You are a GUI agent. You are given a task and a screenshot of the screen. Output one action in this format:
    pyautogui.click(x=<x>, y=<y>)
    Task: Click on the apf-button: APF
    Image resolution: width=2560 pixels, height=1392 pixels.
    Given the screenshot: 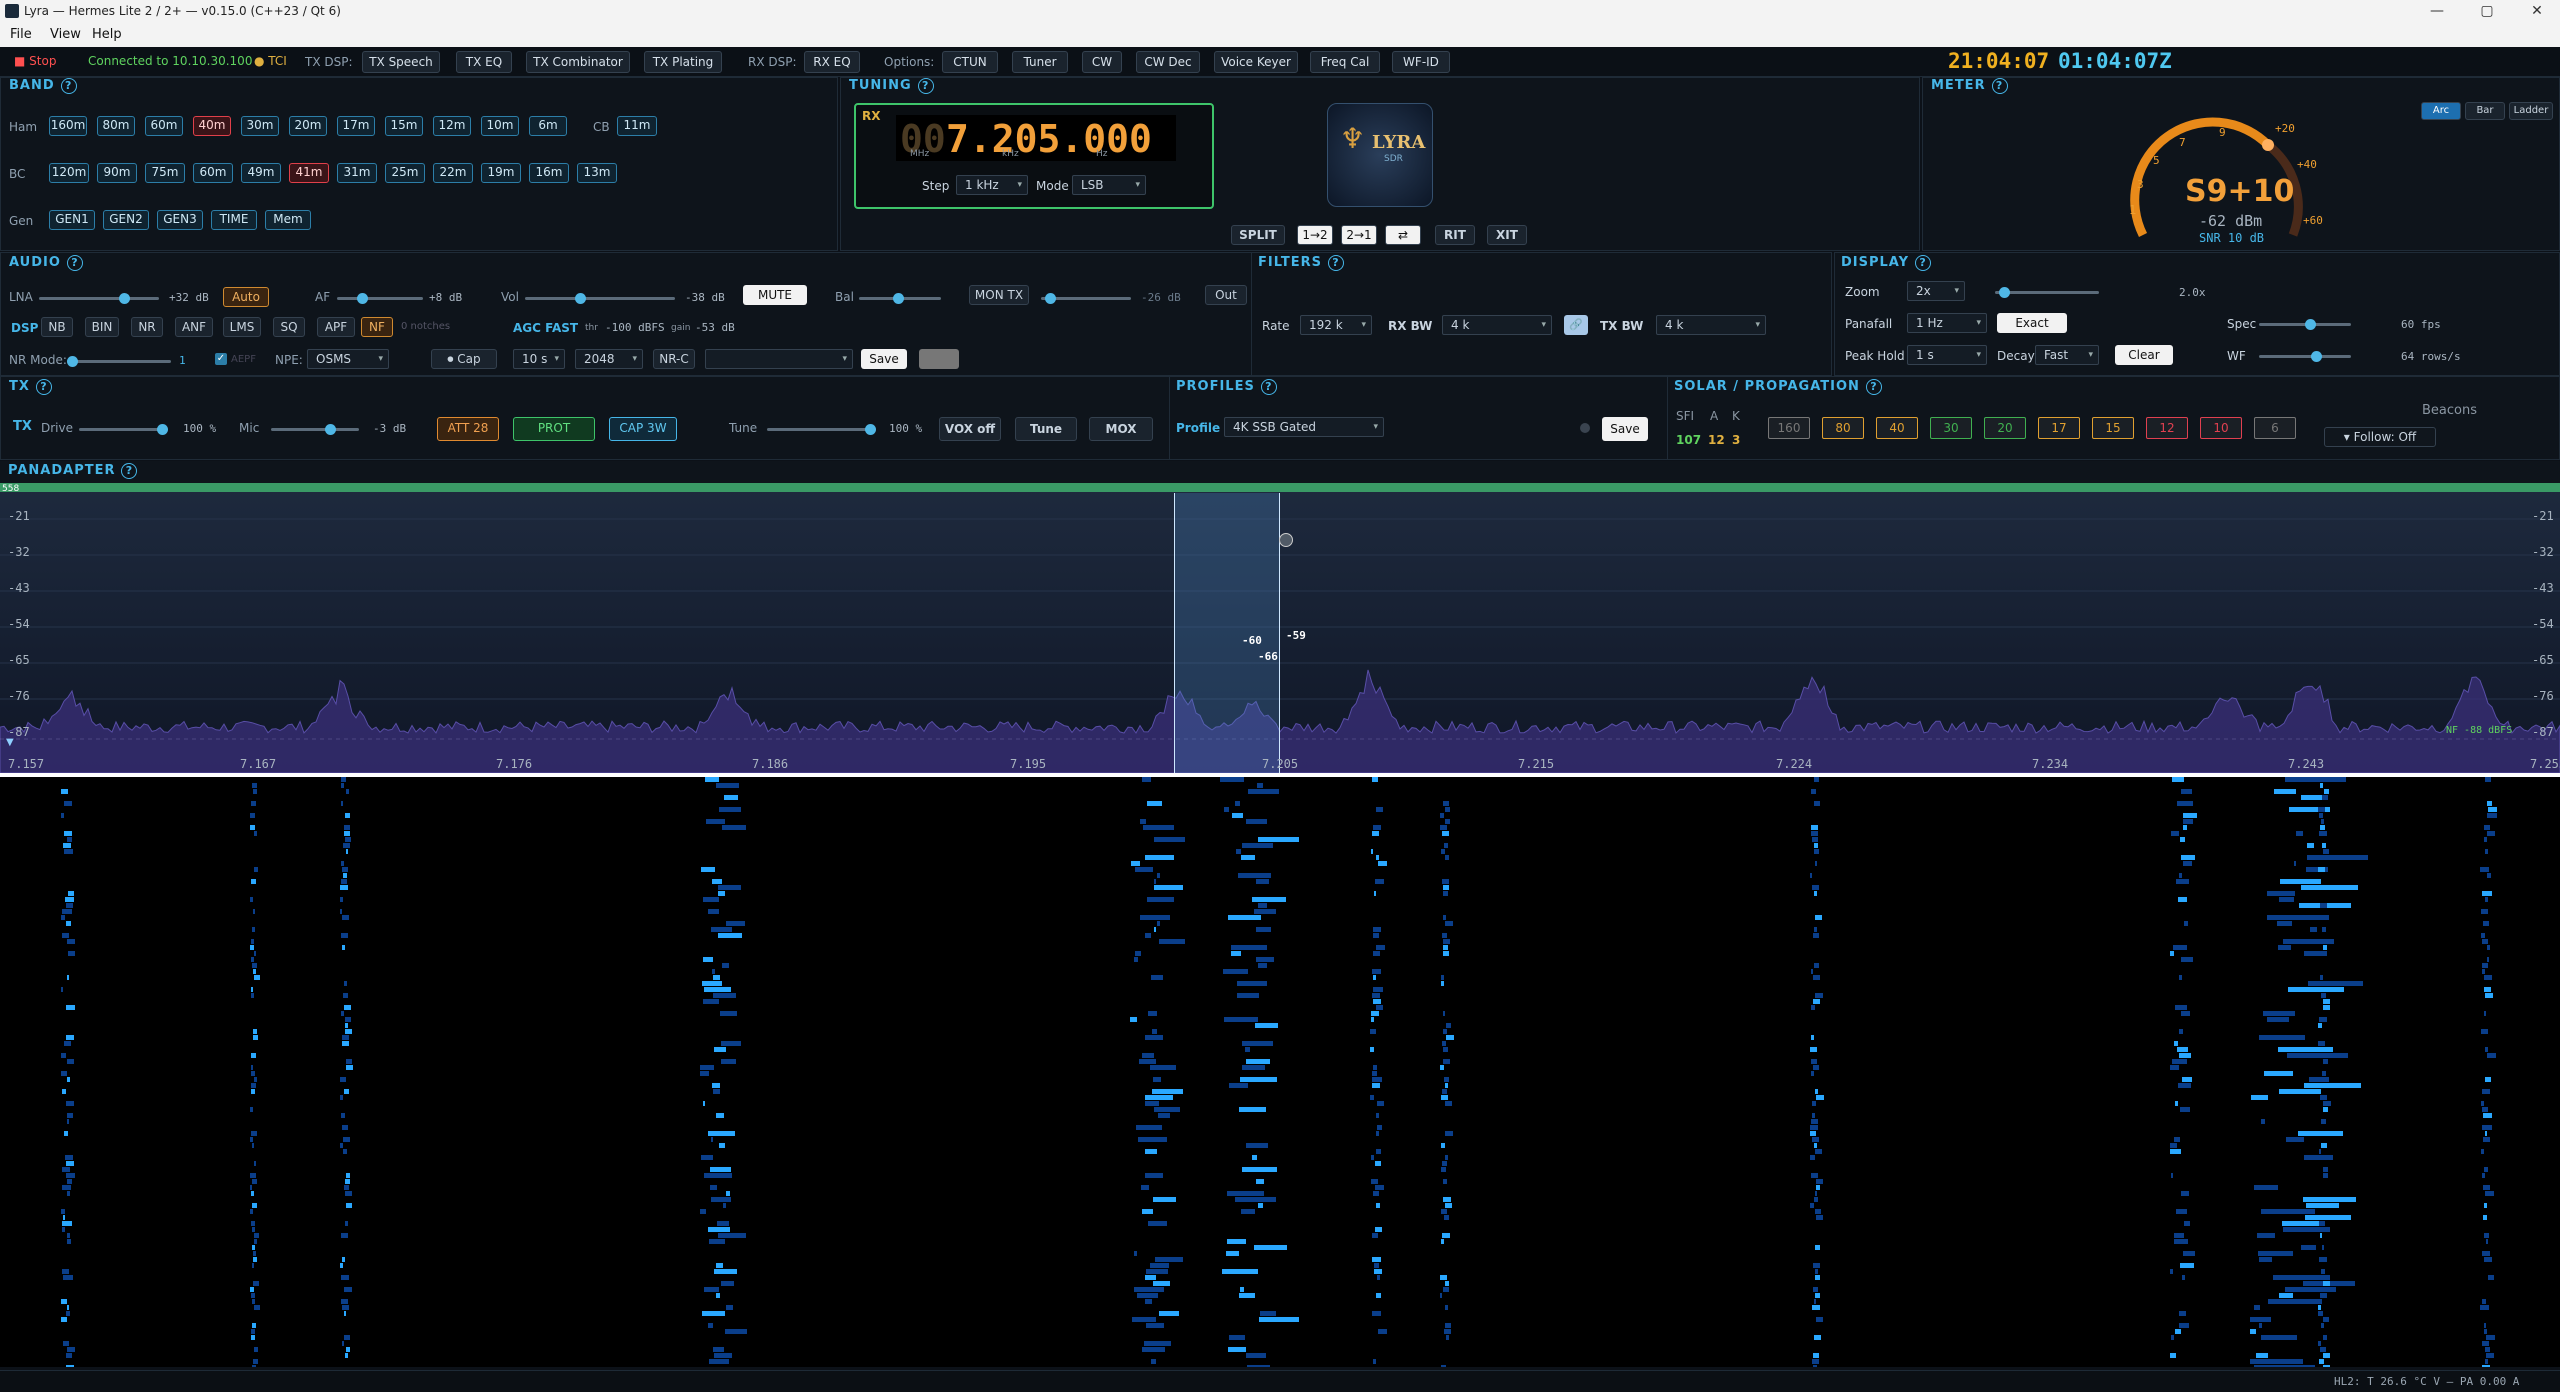 What is the action you would take?
    pyautogui.click(x=336, y=327)
    